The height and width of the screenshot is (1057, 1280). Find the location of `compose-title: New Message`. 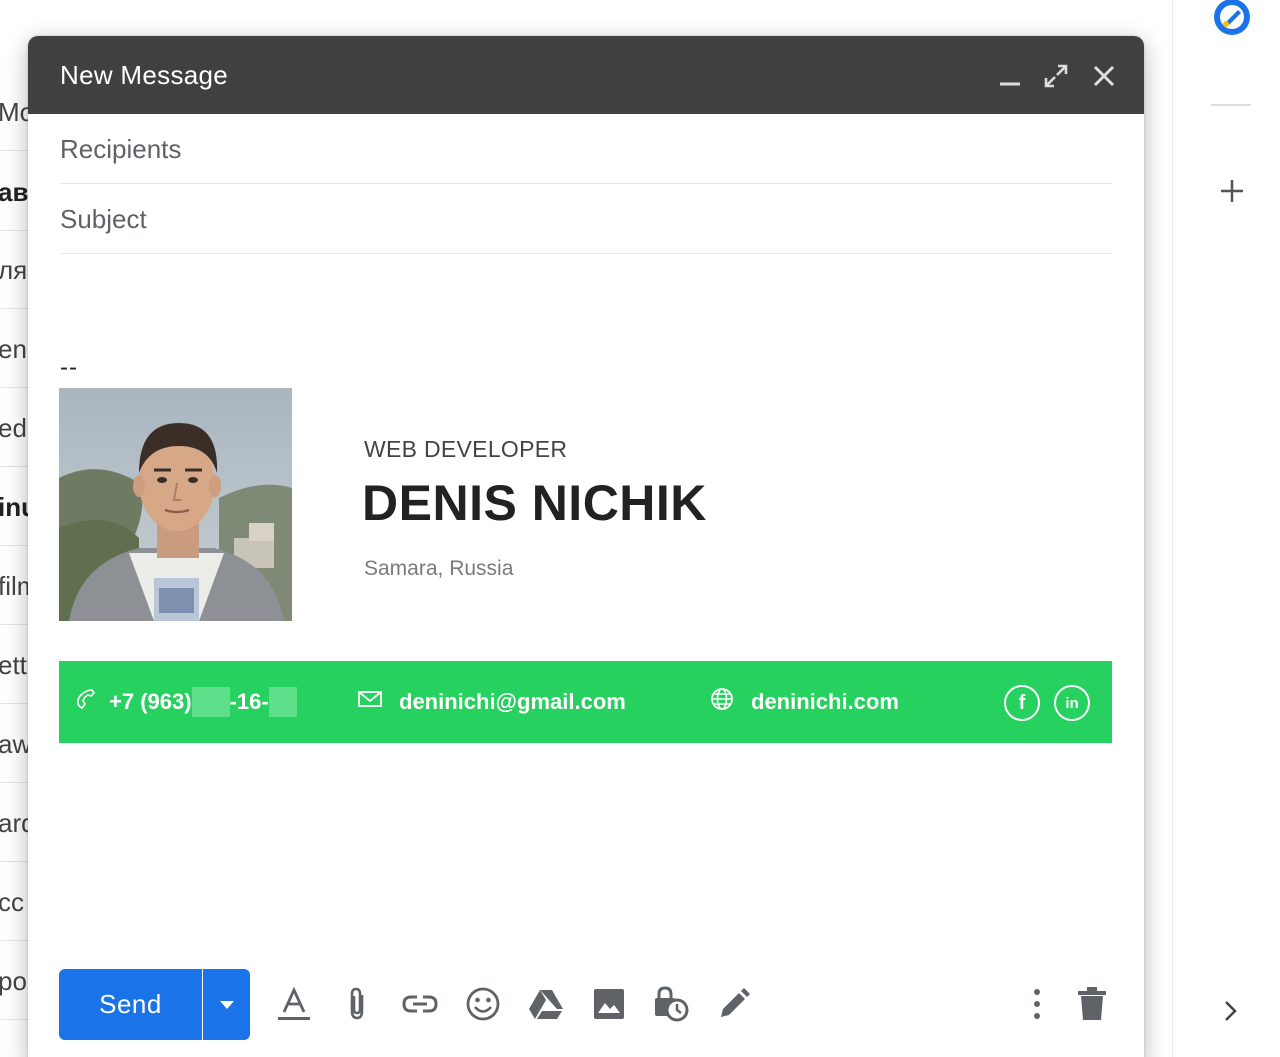

compose-title: New Message is located at coordinates (144, 75).